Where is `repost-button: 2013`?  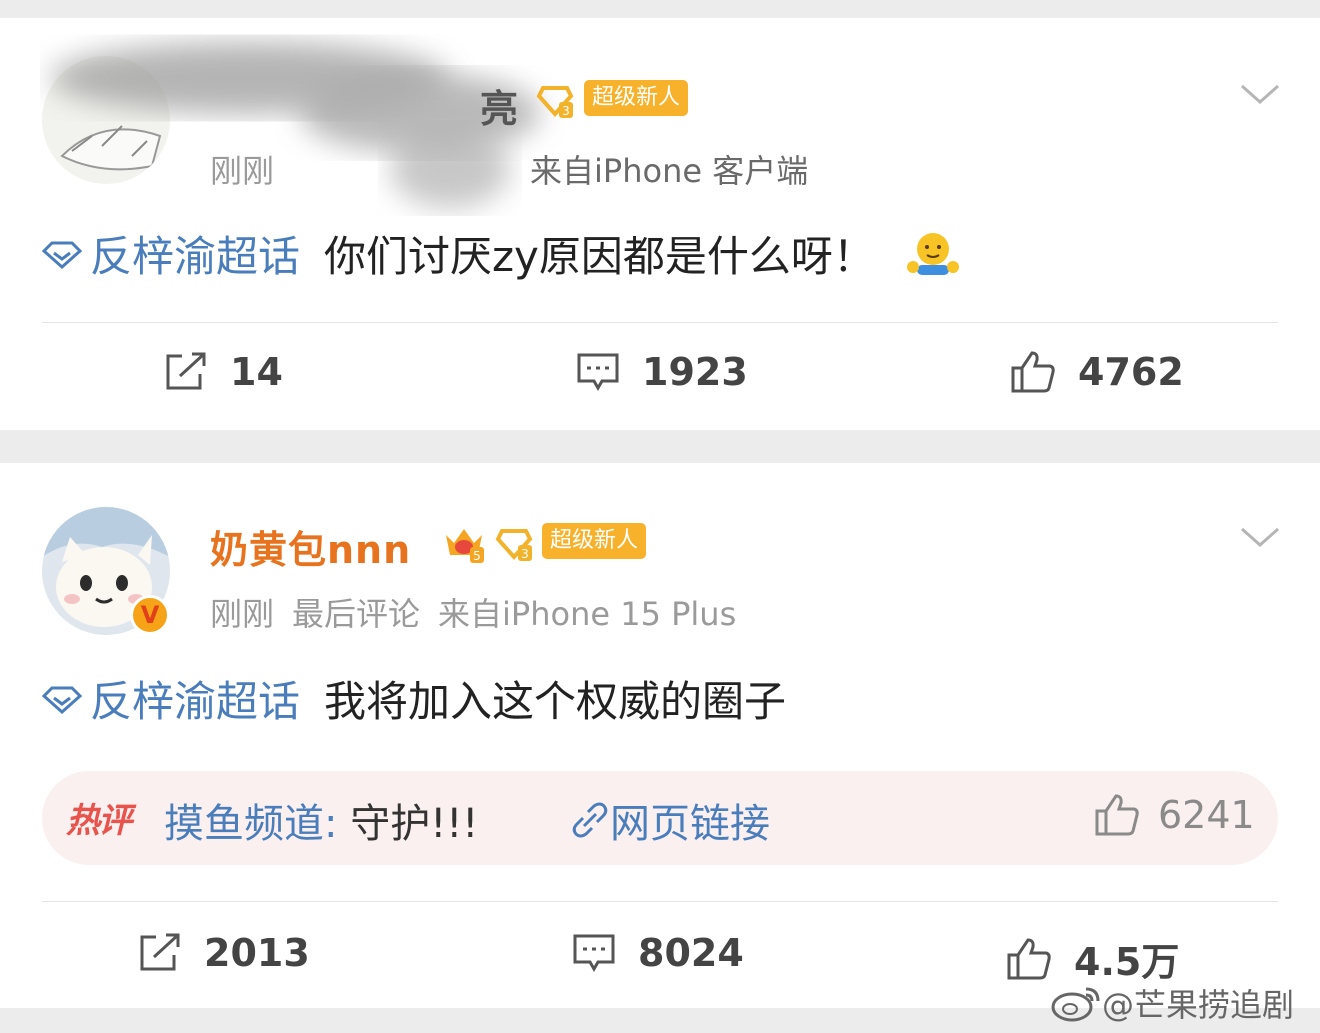
repost-button: 2013 is located at coordinates (224, 953).